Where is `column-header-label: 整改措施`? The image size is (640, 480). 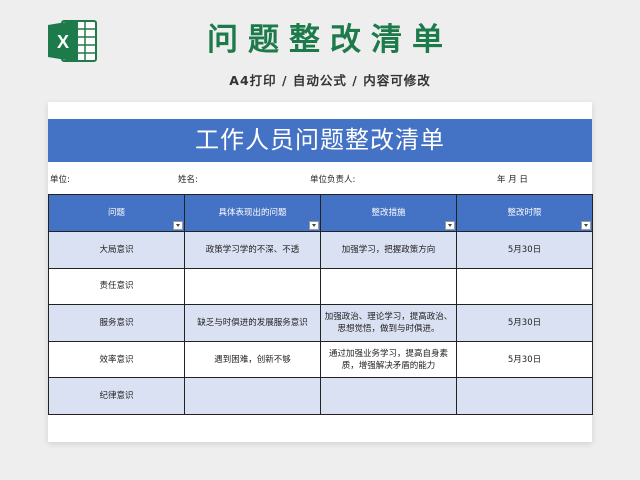
column-header-label: 整改措施 is located at coordinates (388, 213).